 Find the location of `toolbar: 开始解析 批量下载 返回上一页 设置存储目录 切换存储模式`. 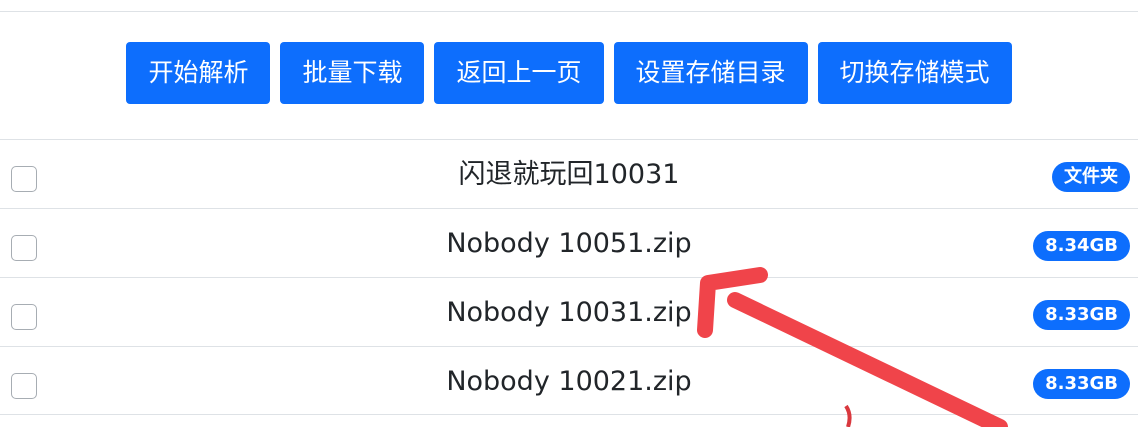

toolbar: 开始解析 批量下载 返回上一页 设置存储目录 切换存储模式 is located at coordinates (569, 73).